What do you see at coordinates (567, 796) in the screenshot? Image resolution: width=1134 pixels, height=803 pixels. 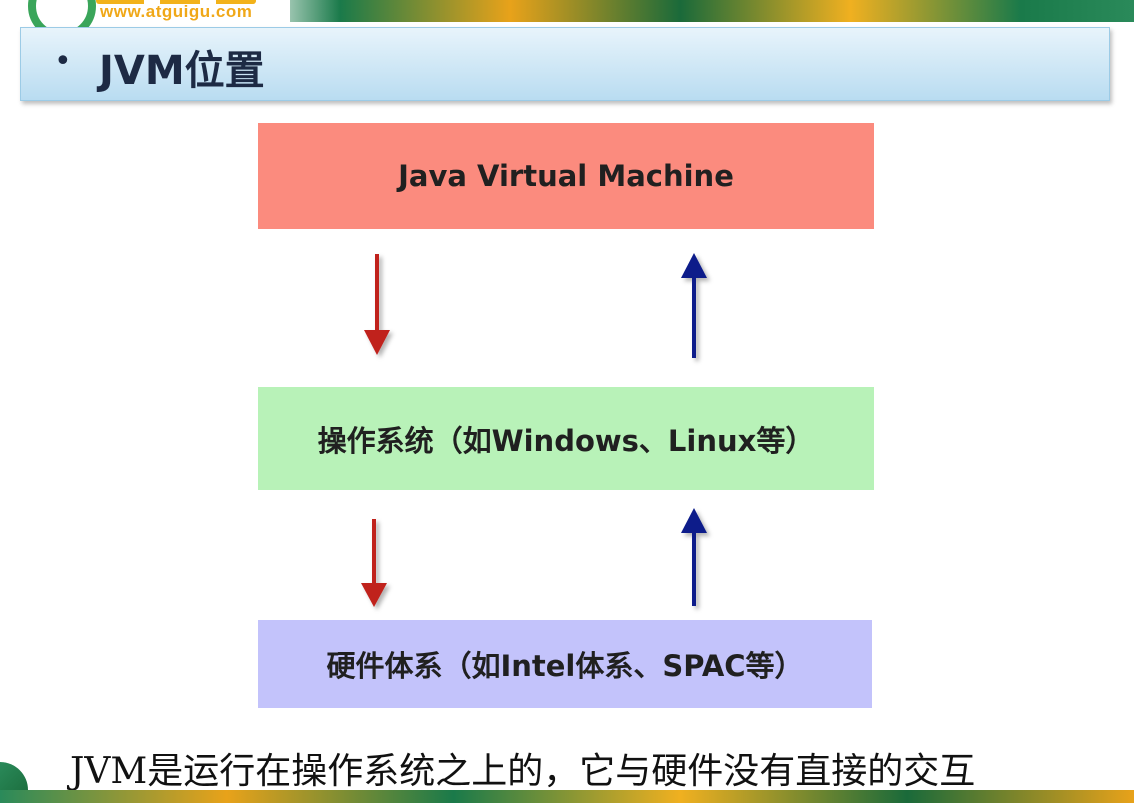 I see `slide-theme-bottom-strip` at bounding box center [567, 796].